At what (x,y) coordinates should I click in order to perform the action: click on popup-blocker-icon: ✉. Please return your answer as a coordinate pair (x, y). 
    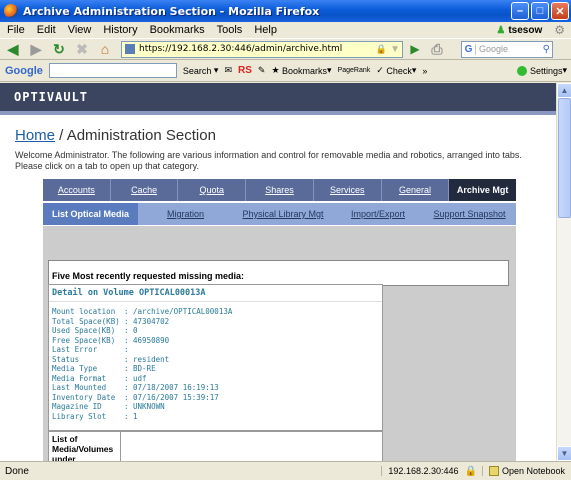
    Looking at the image, I should click on (228, 70).